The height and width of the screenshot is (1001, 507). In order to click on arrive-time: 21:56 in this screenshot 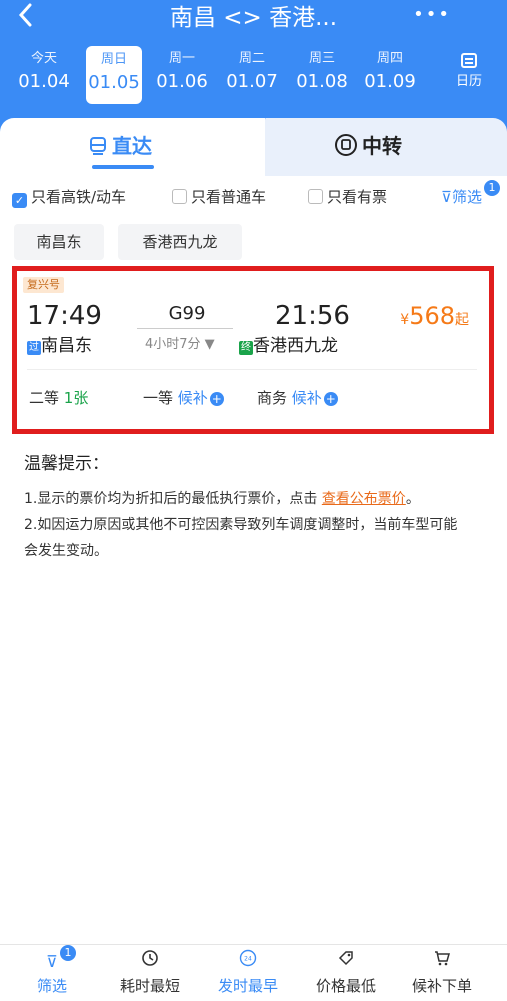, I will do `click(312, 316)`.